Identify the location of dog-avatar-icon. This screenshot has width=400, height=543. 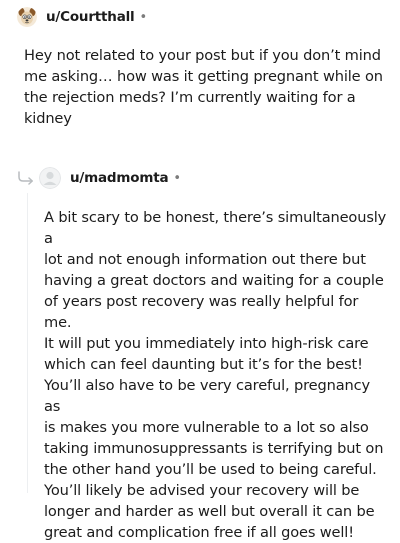
(27, 17).